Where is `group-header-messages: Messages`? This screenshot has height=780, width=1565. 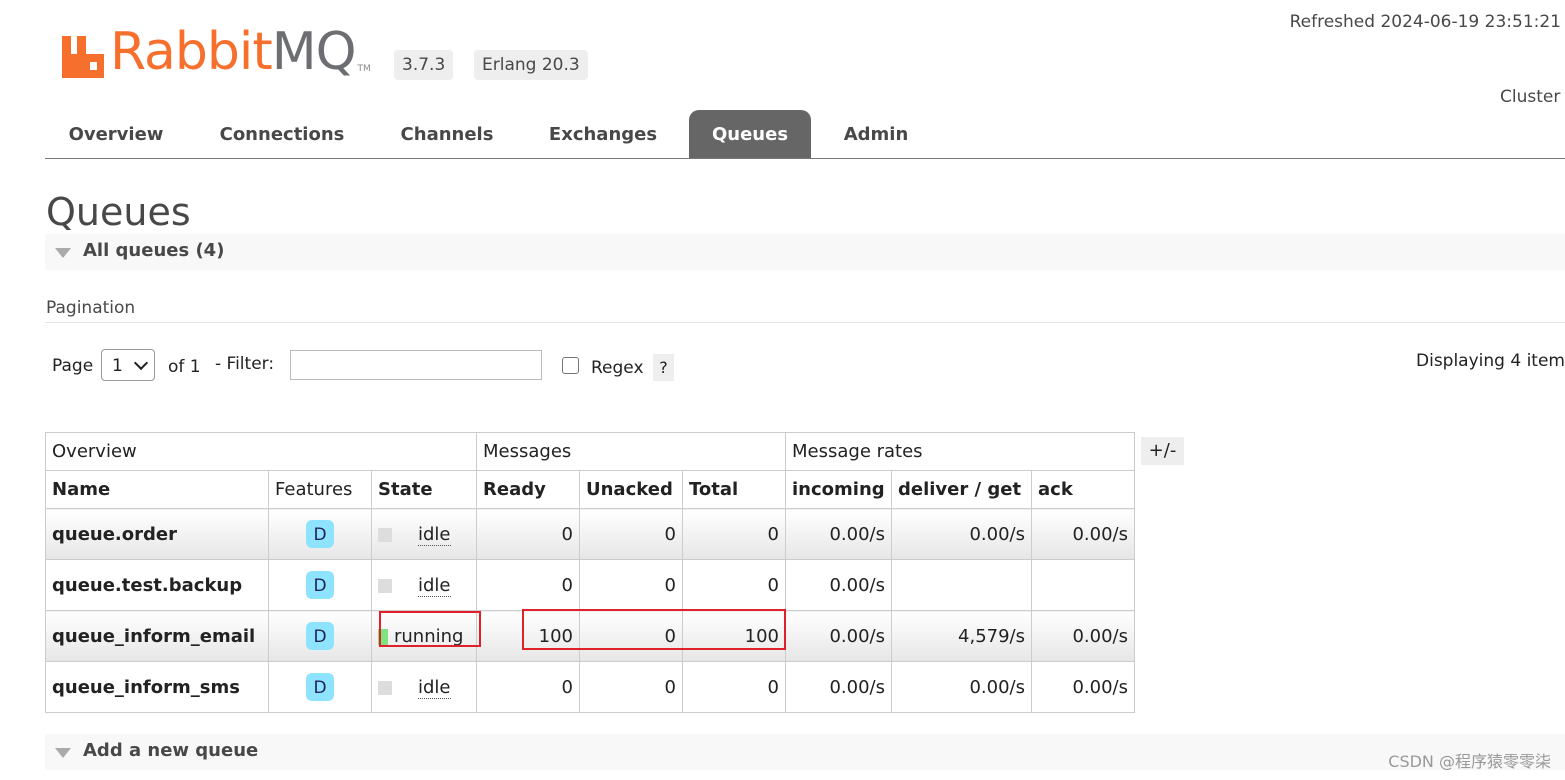 group-header-messages: Messages is located at coordinates (631, 451).